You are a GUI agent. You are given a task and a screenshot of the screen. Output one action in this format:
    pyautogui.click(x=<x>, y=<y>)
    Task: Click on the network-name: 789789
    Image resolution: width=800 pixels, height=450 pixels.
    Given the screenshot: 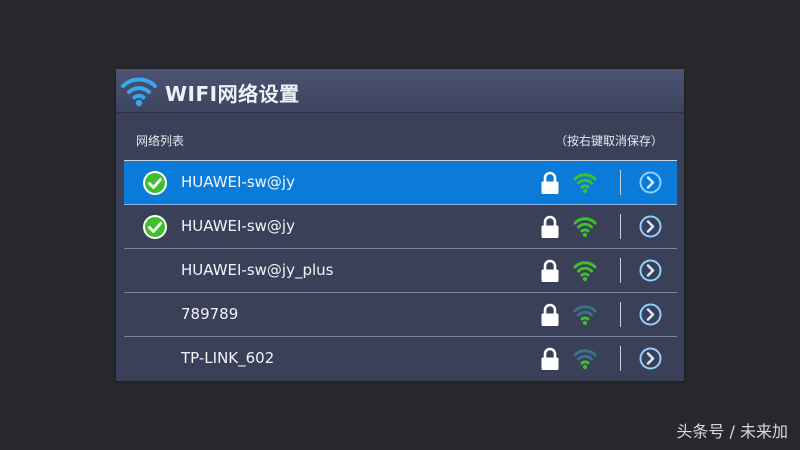 What is the action you would take?
    pyautogui.click(x=210, y=314)
    